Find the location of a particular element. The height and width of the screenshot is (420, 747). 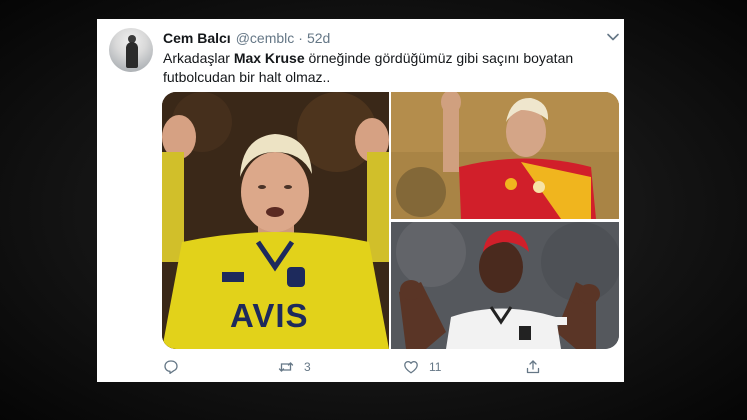

like-button: 11 is located at coordinates (422, 367).